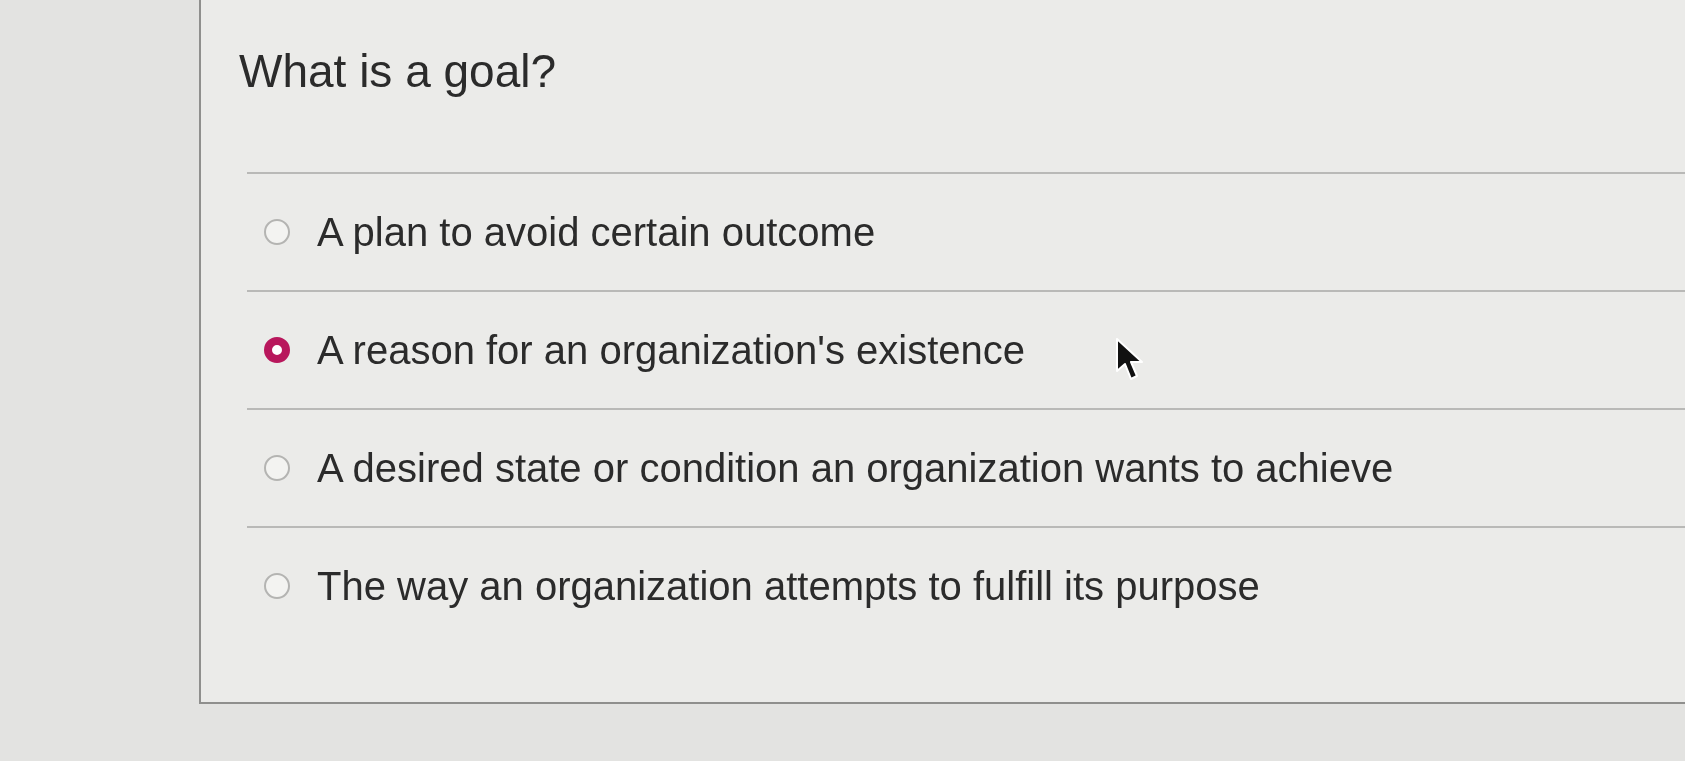 The image size is (1685, 761). What do you see at coordinates (596, 232) in the screenshot?
I see `option-label: A plan to avoid certain outcome` at bounding box center [596, 232].